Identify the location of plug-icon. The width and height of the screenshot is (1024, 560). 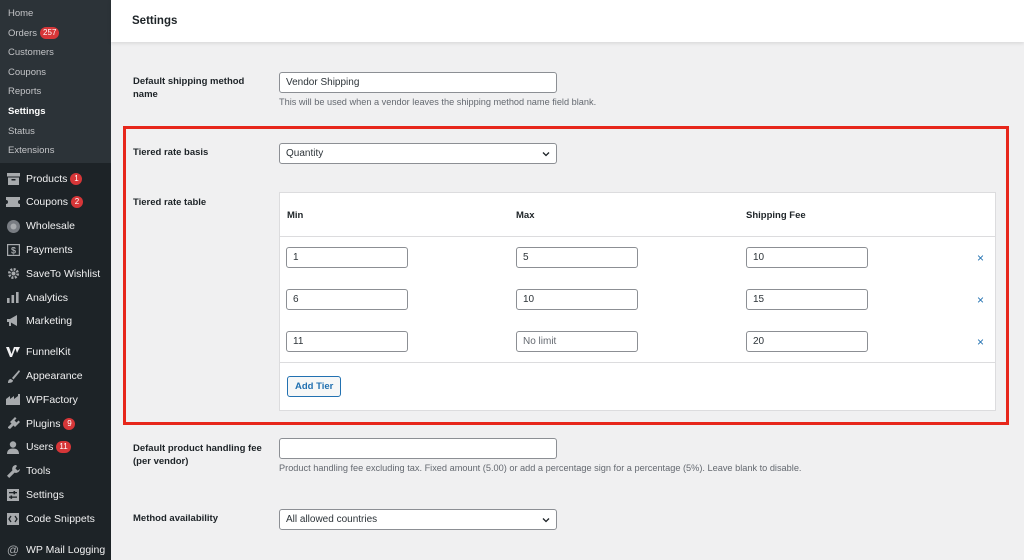
(13, 424).